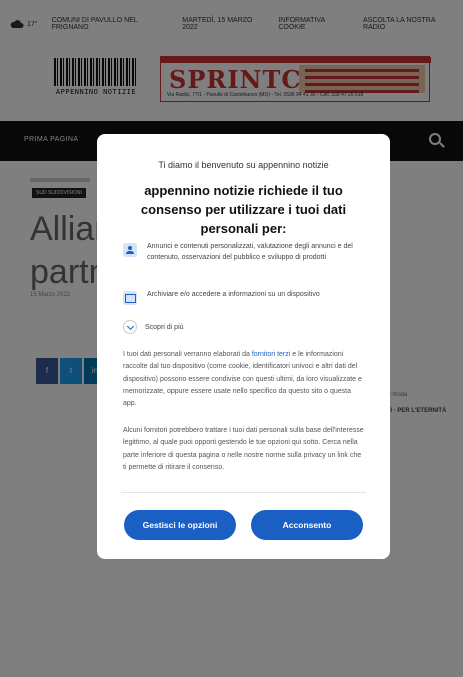 Image resolution: width=463 pixels, height=677 pixels. Describe the element at coordinates (307, 525) in the screenshot. I see `accept-button: Acconsento` at that location.